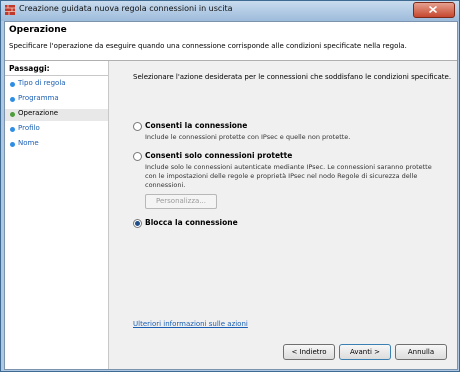 The width and height of the screenshot is (460, 372). I want to click on cancel-button: Annulla, so click(421, 352).